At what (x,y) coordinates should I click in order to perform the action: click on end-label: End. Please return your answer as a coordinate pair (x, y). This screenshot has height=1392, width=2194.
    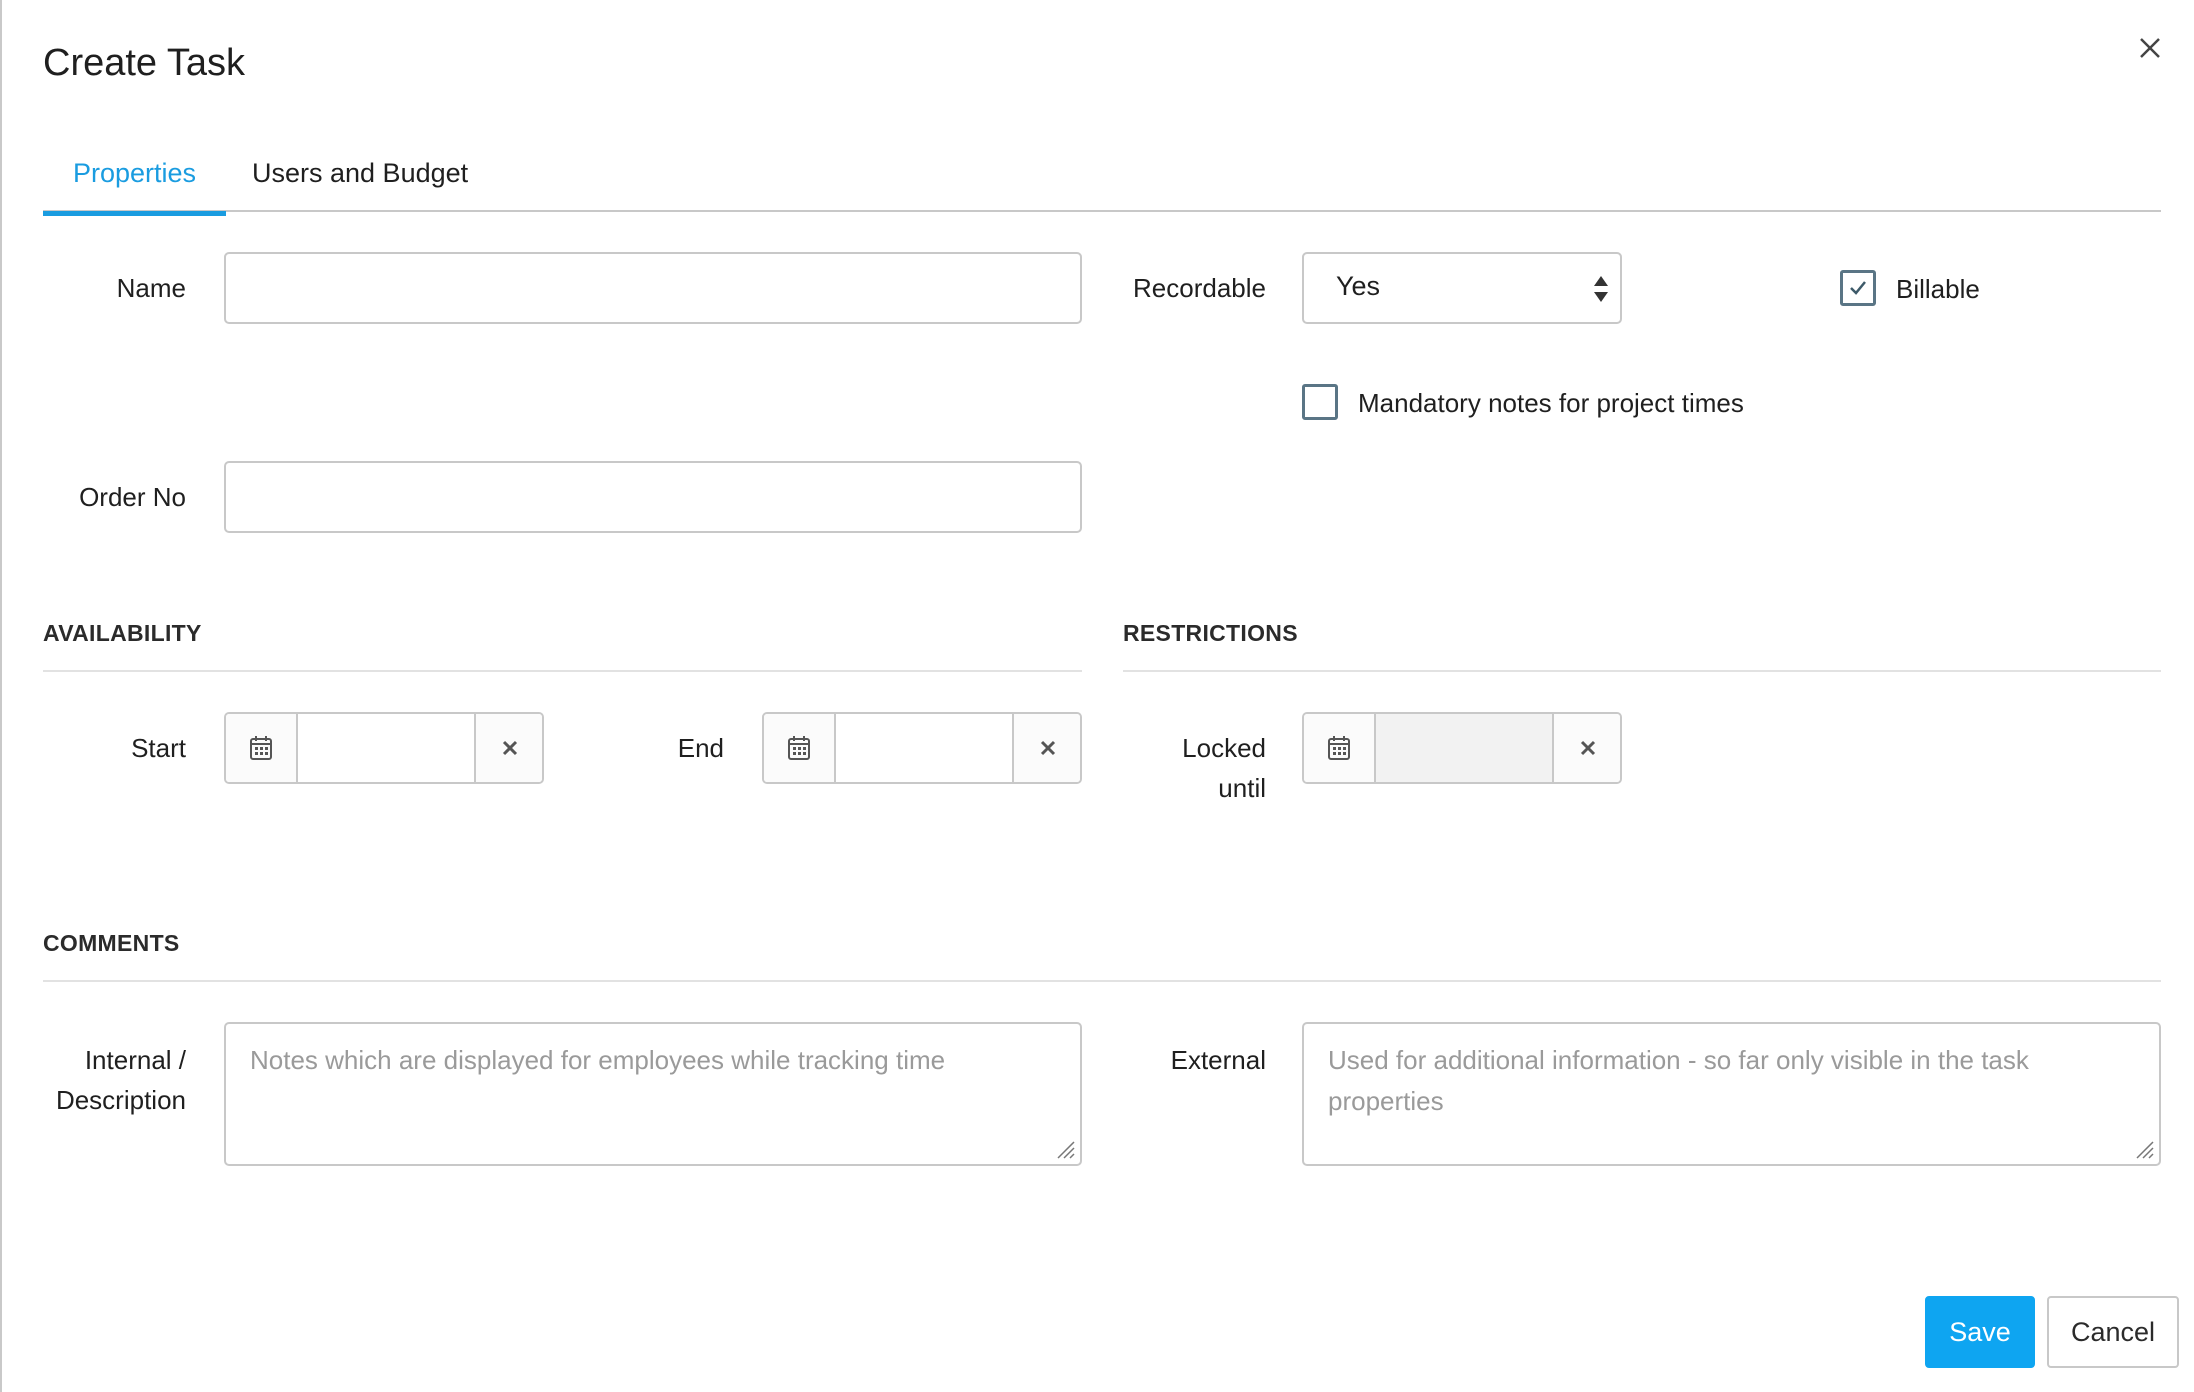
    Looking at the image, I should click on (700, 748).